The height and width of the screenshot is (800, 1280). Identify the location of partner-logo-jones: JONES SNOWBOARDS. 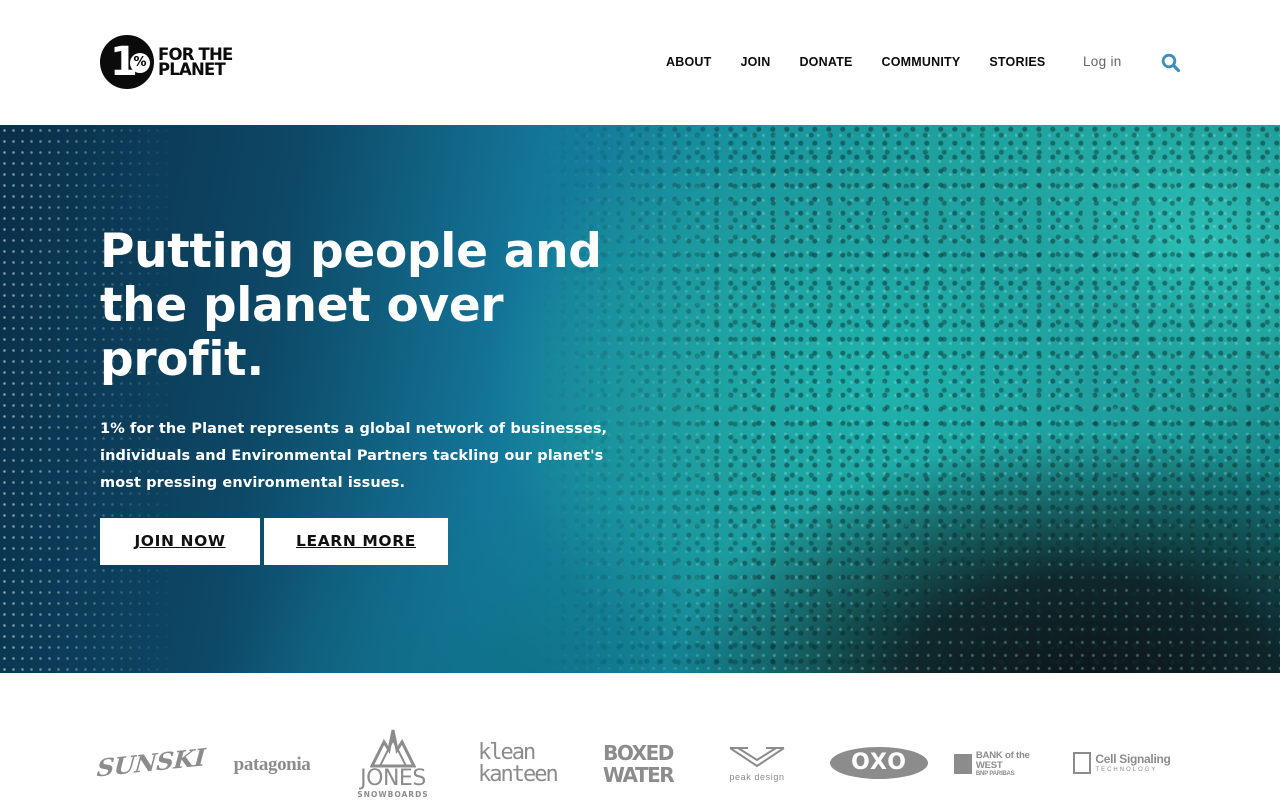
(393, 762).